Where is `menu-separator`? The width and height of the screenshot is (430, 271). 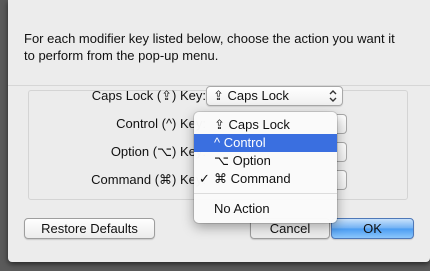
menu-separator is located at coordinates (265, 193).